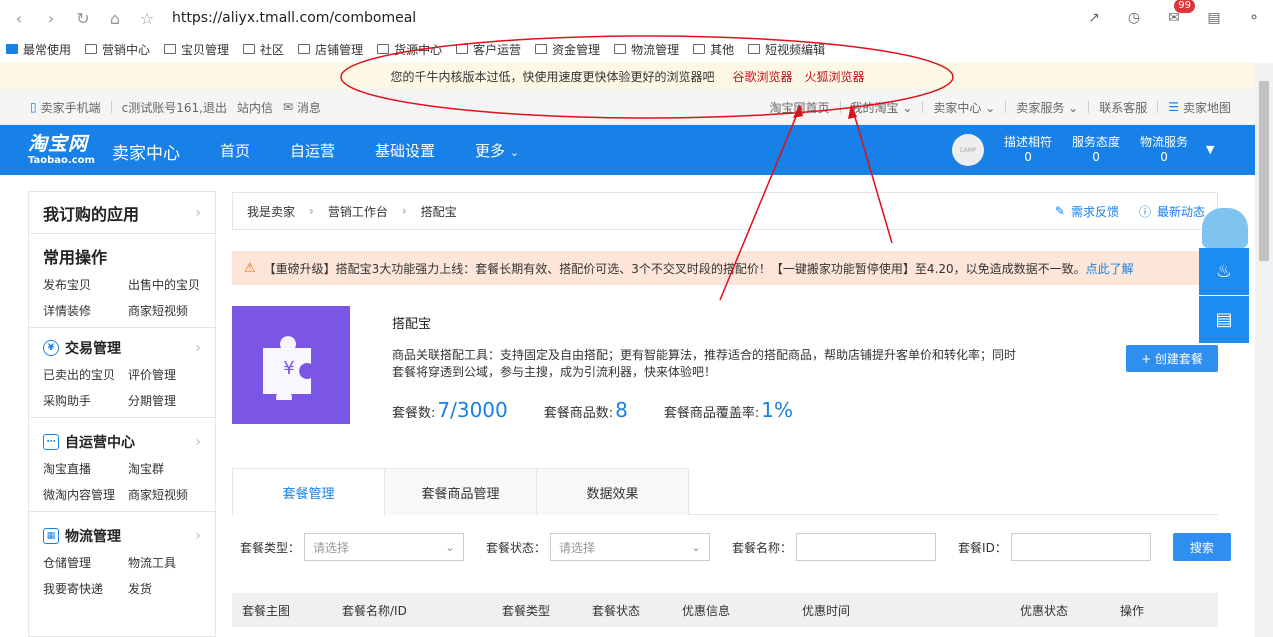 Image resolution: width=1273 pixels, height=637 pixels. What do you see at coordinates (122, 536) in the screenshot?
I see `section-header: ▦ 物流管理 ›` at bounding box center [122, 536].